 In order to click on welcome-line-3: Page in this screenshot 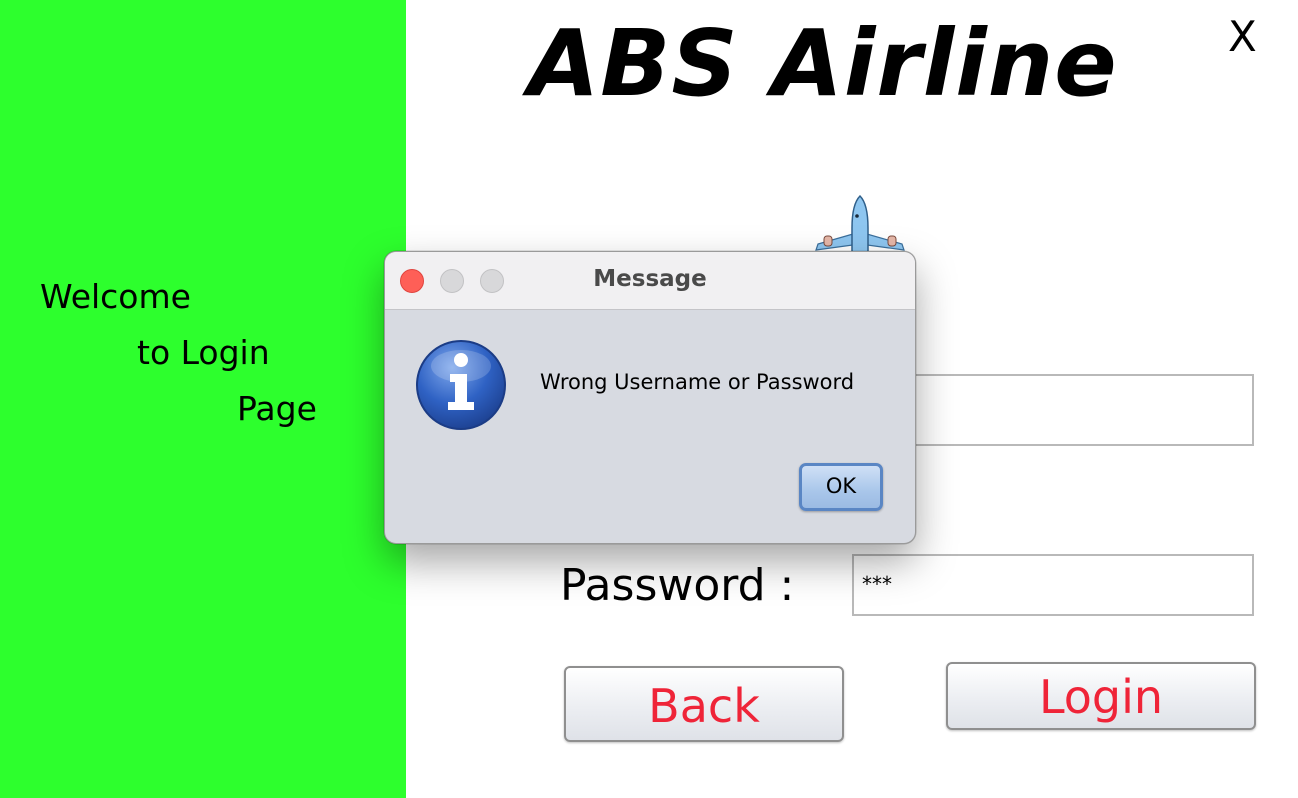, I will do `click(277, 408)`.